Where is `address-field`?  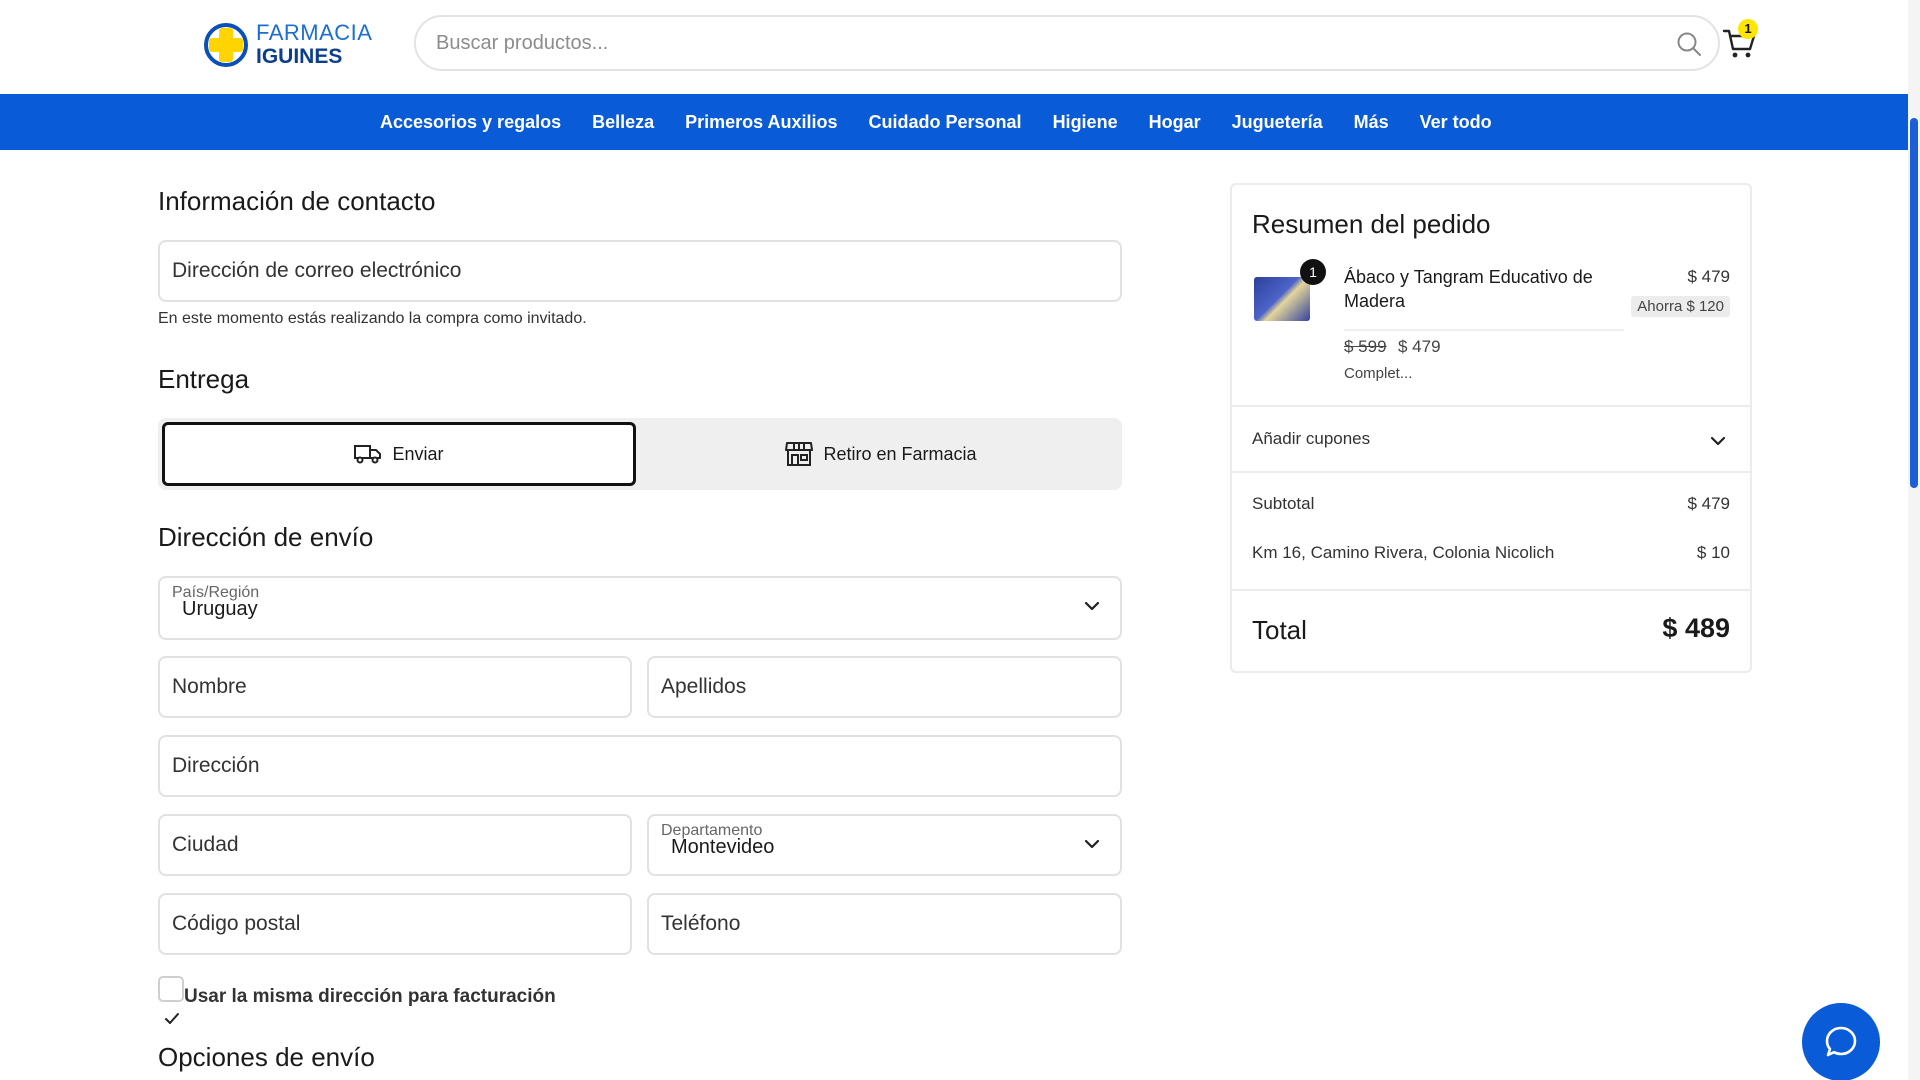 address-field is located at coordinates (640, 766).